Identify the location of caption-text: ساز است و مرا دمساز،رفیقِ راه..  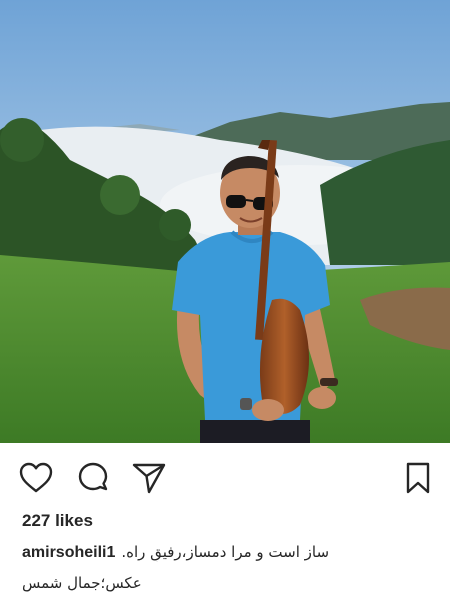
(225, 552).